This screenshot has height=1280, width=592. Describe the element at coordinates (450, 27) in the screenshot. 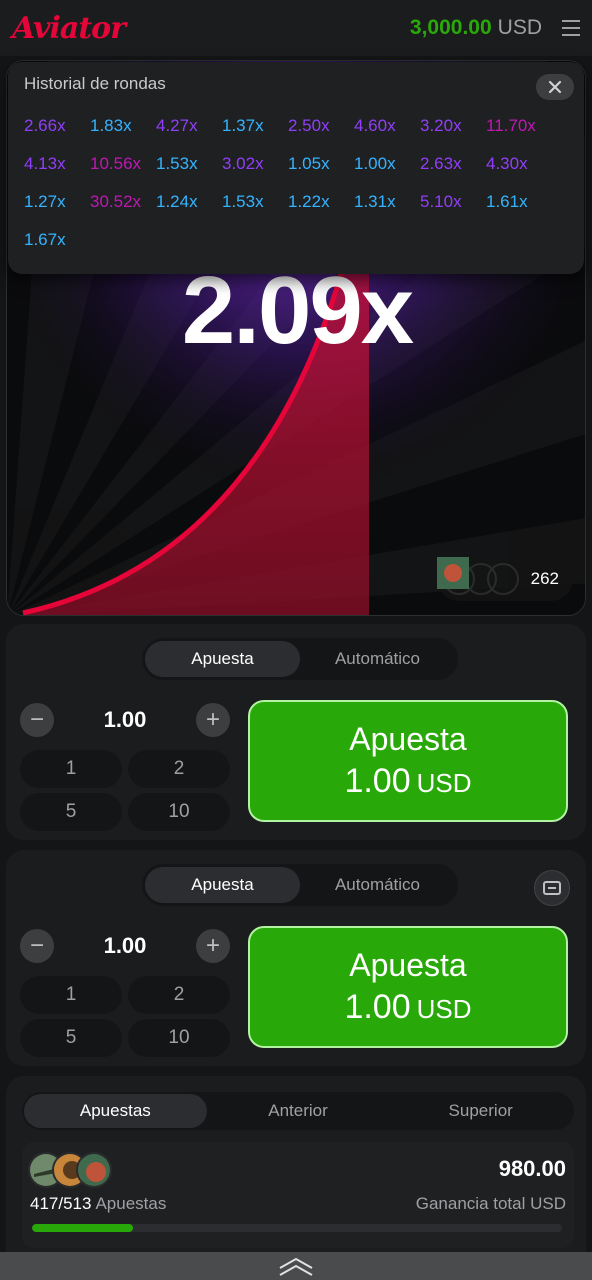

I see `balance-amount: 3,000.00` at that location.